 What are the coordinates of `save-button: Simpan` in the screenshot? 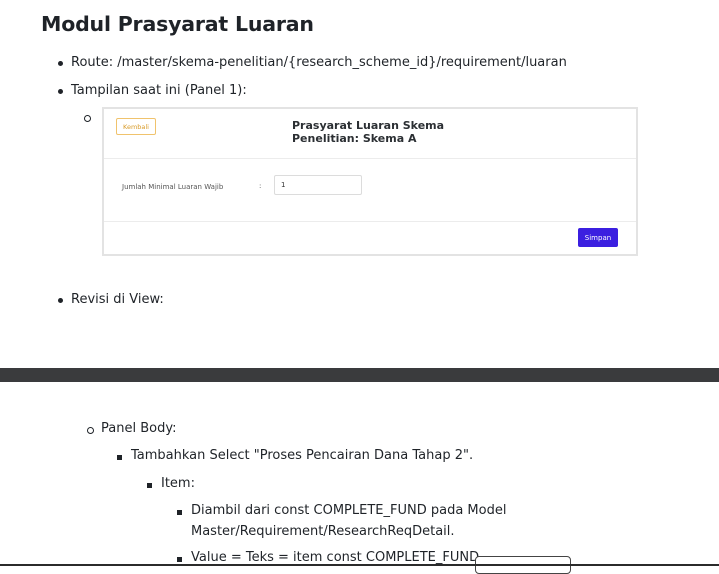 It's located at (598, 237).